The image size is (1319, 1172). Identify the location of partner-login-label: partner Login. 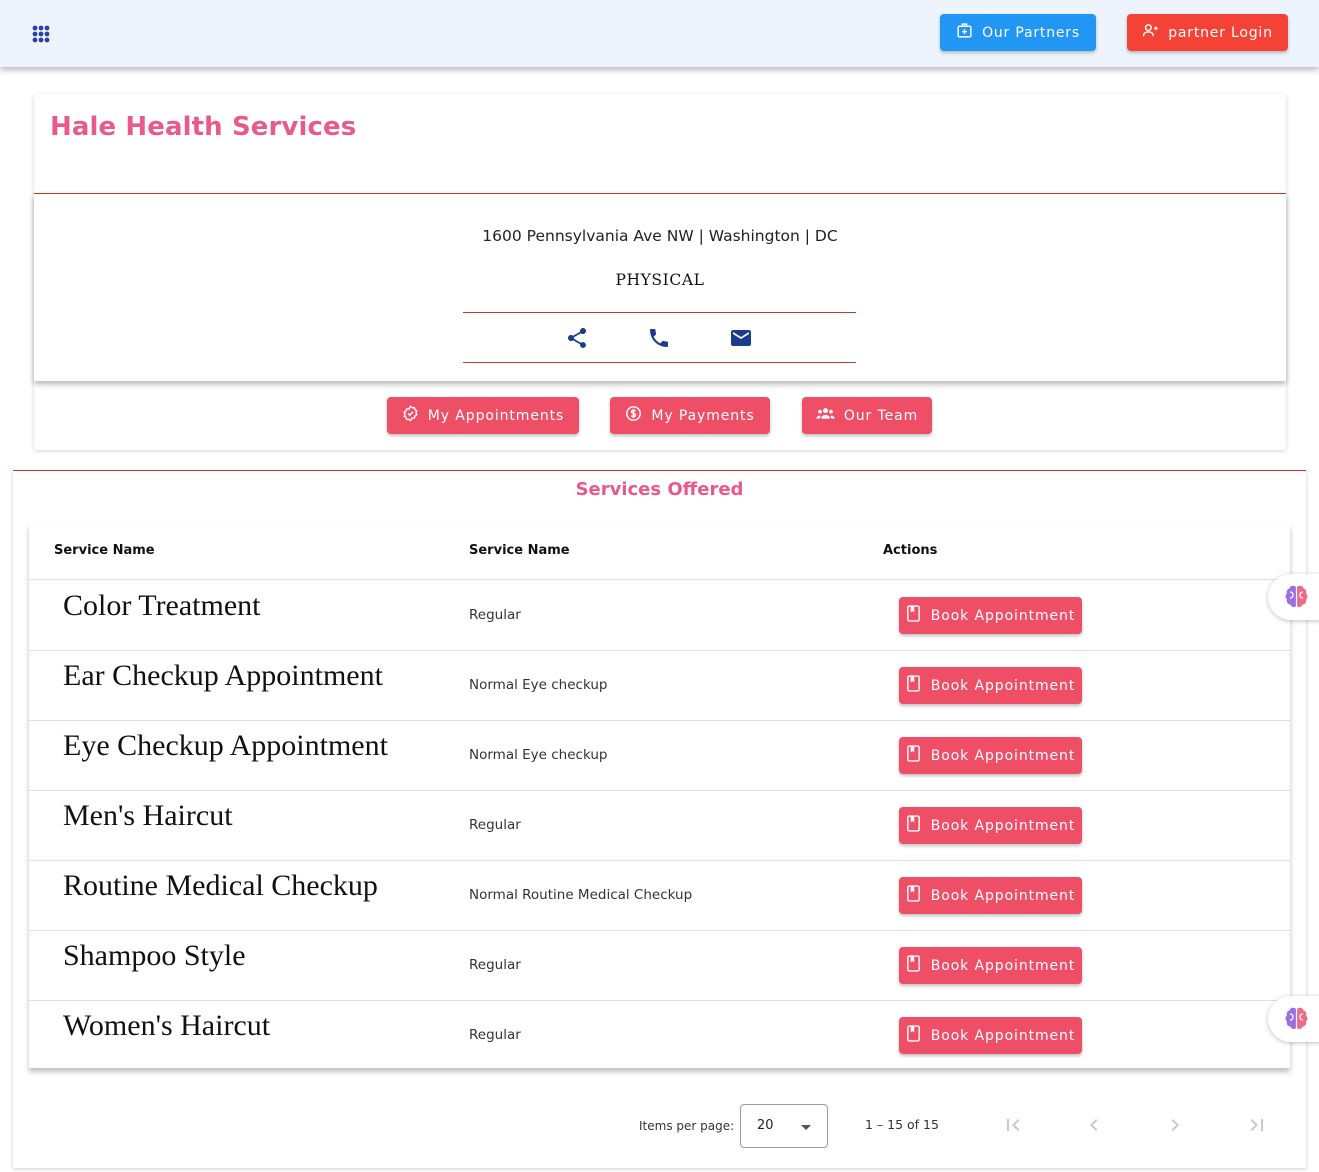
(1220, 32).